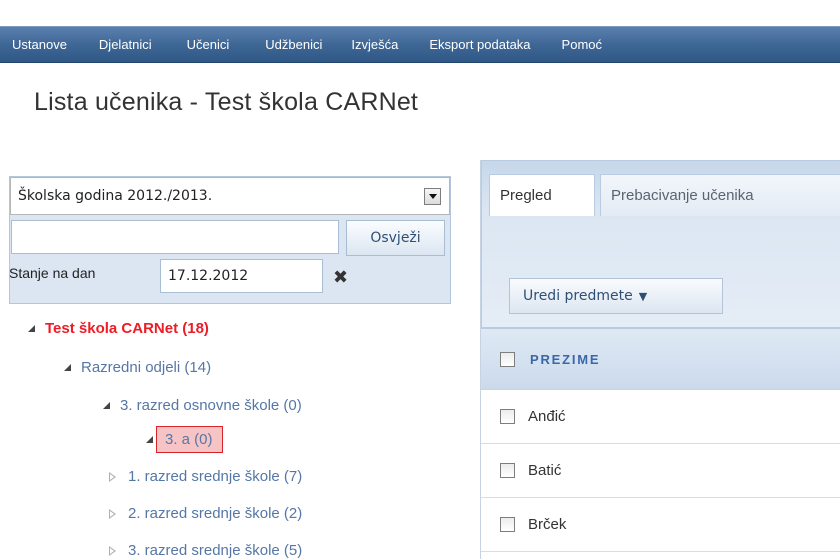 The image size is (840, 559). I want to click on nav-item-ustanove: Ustanove, so click(39, 44).